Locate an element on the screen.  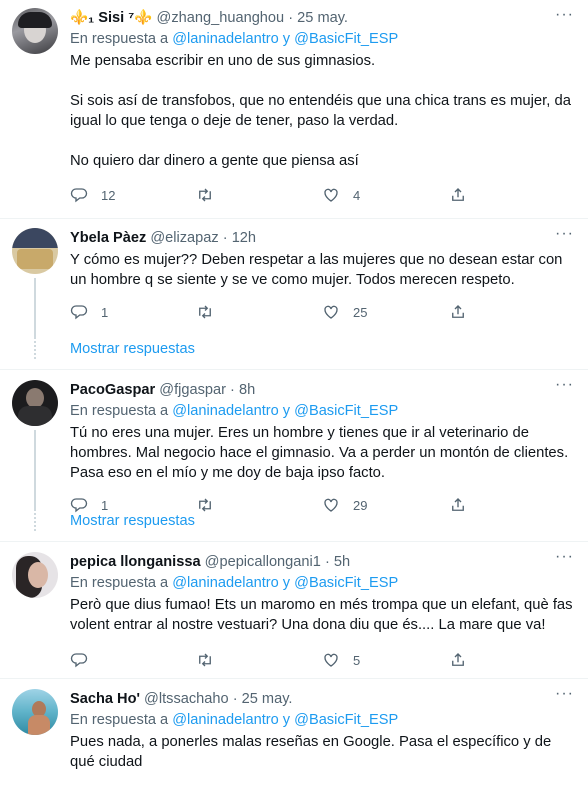
like-button: 4 is located at coordinates (385, 195).